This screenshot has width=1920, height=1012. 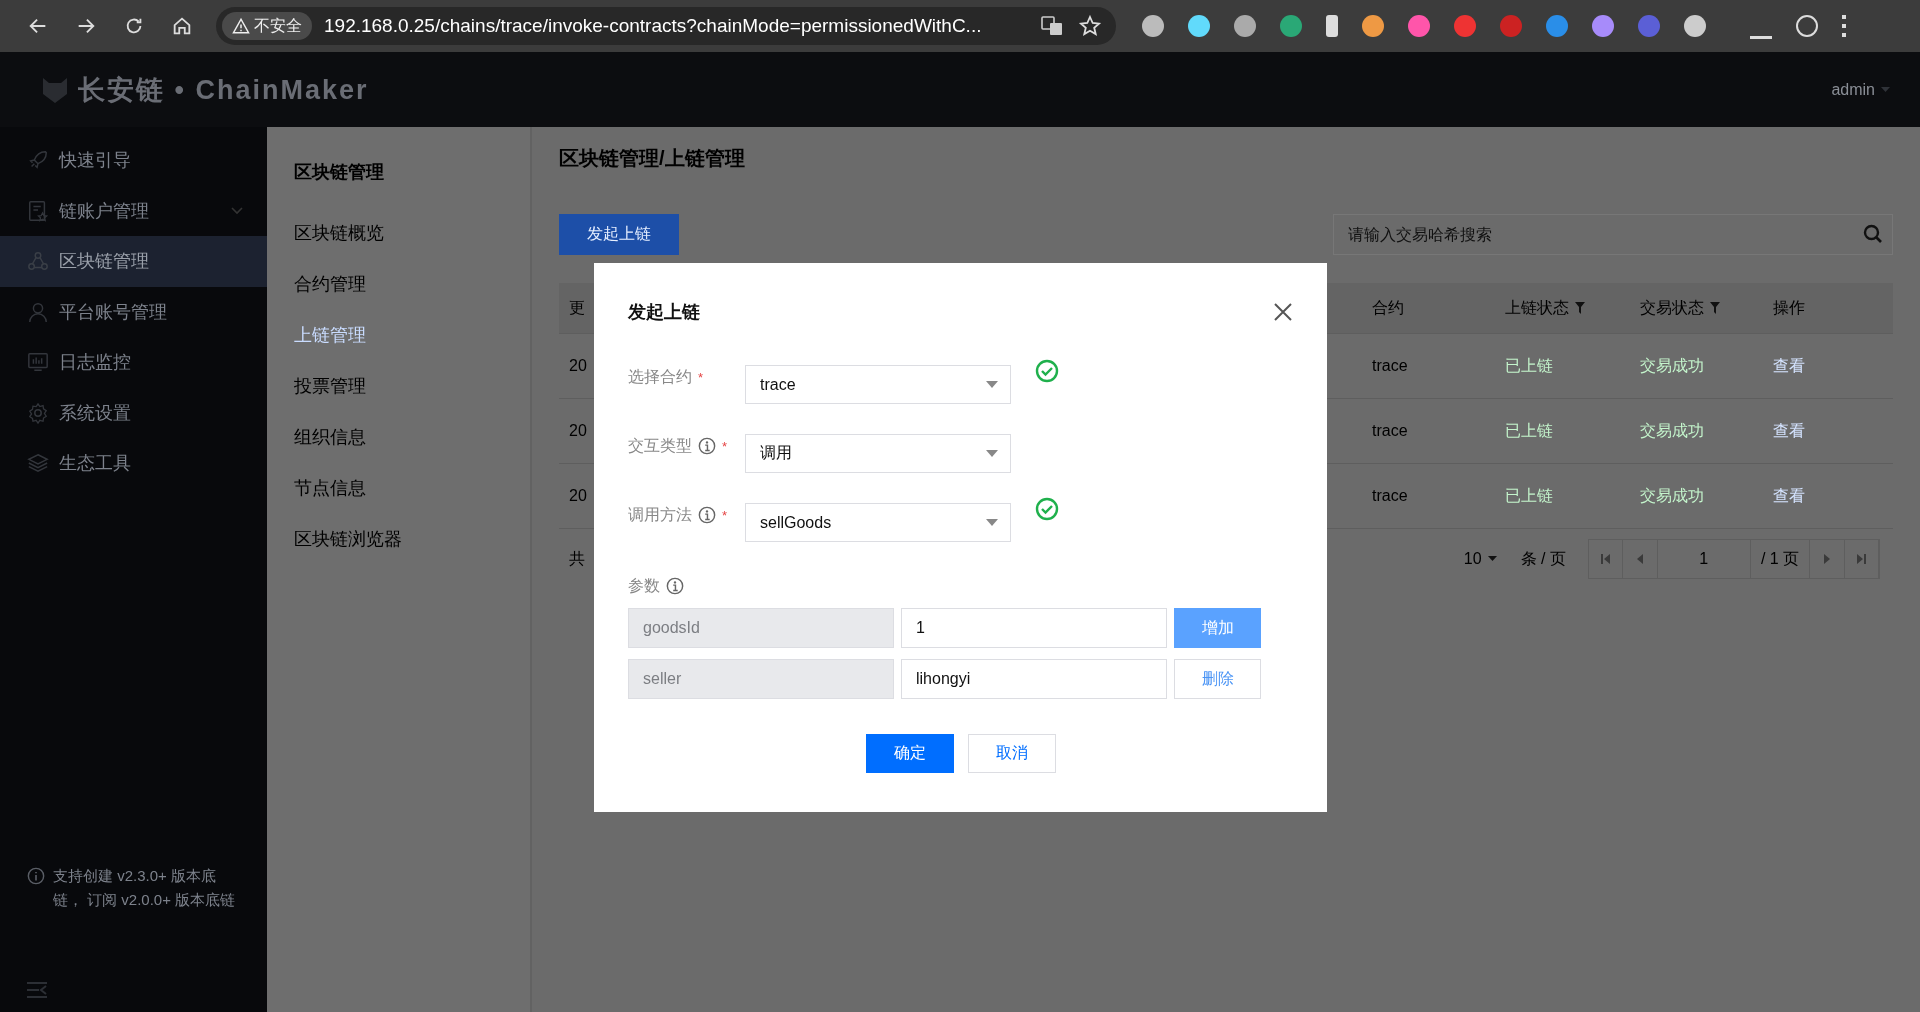 What do you see at coordinates (133, 210) in the screenshot?
I see `nav-item: 链账户管理` at bounding box center [133, 210].